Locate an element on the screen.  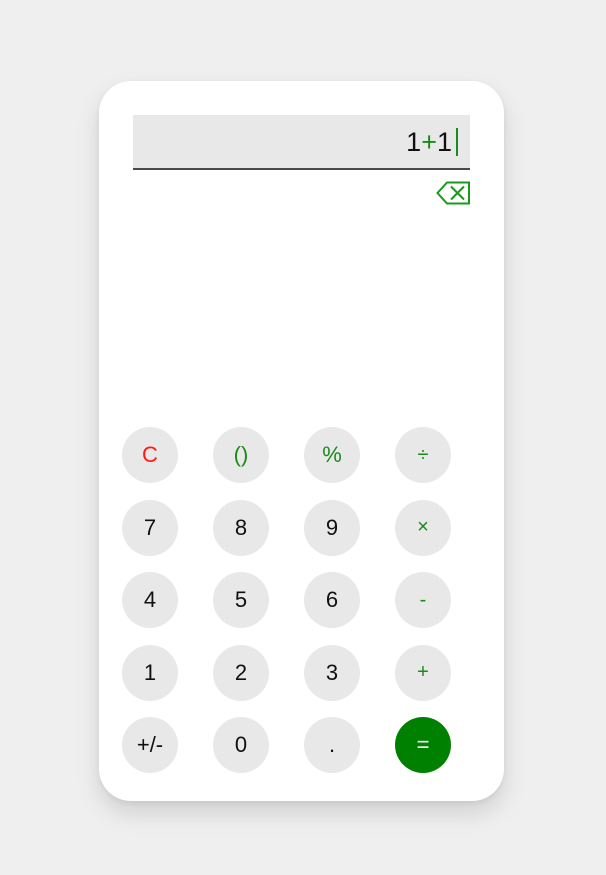
decimal-button: . is located at coordinates (332, 745).